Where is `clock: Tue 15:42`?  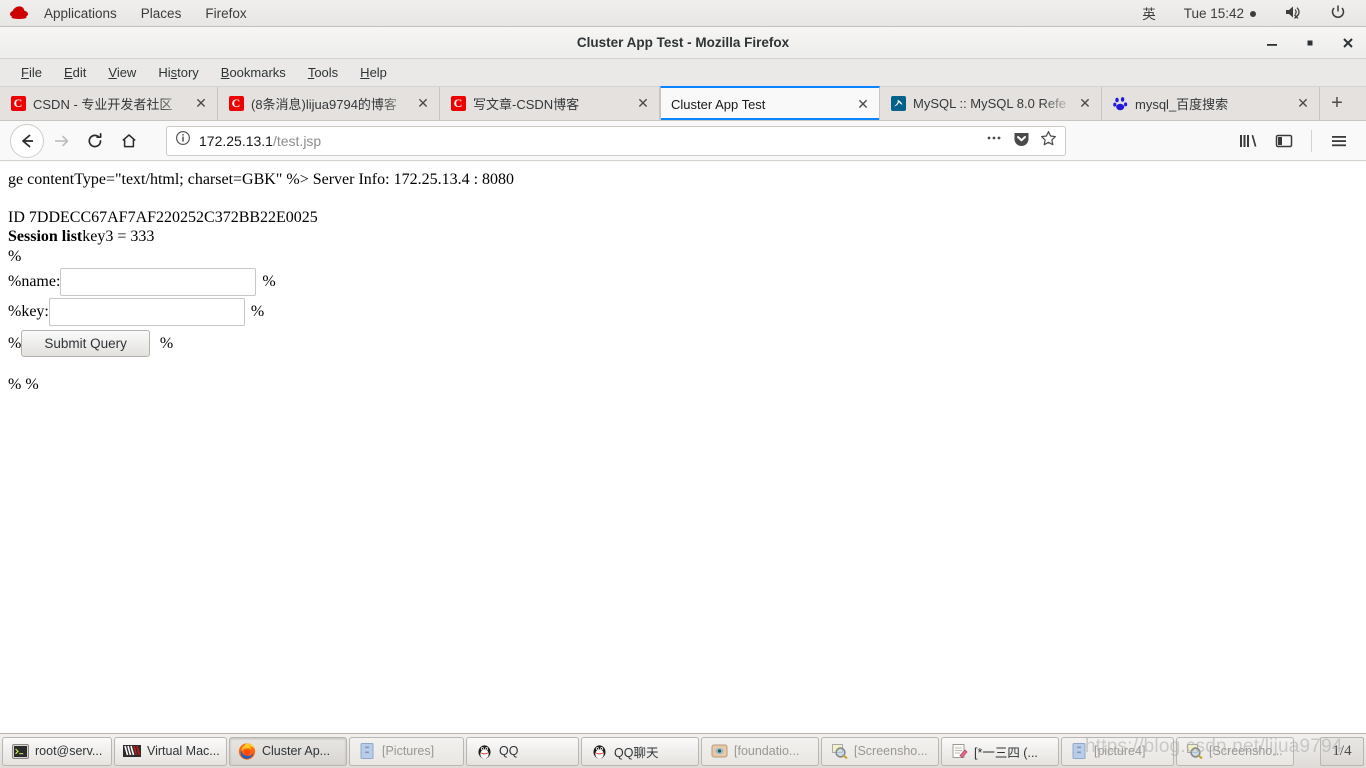 clock: Tue 15:42 is located at coordinates (1220, 13).